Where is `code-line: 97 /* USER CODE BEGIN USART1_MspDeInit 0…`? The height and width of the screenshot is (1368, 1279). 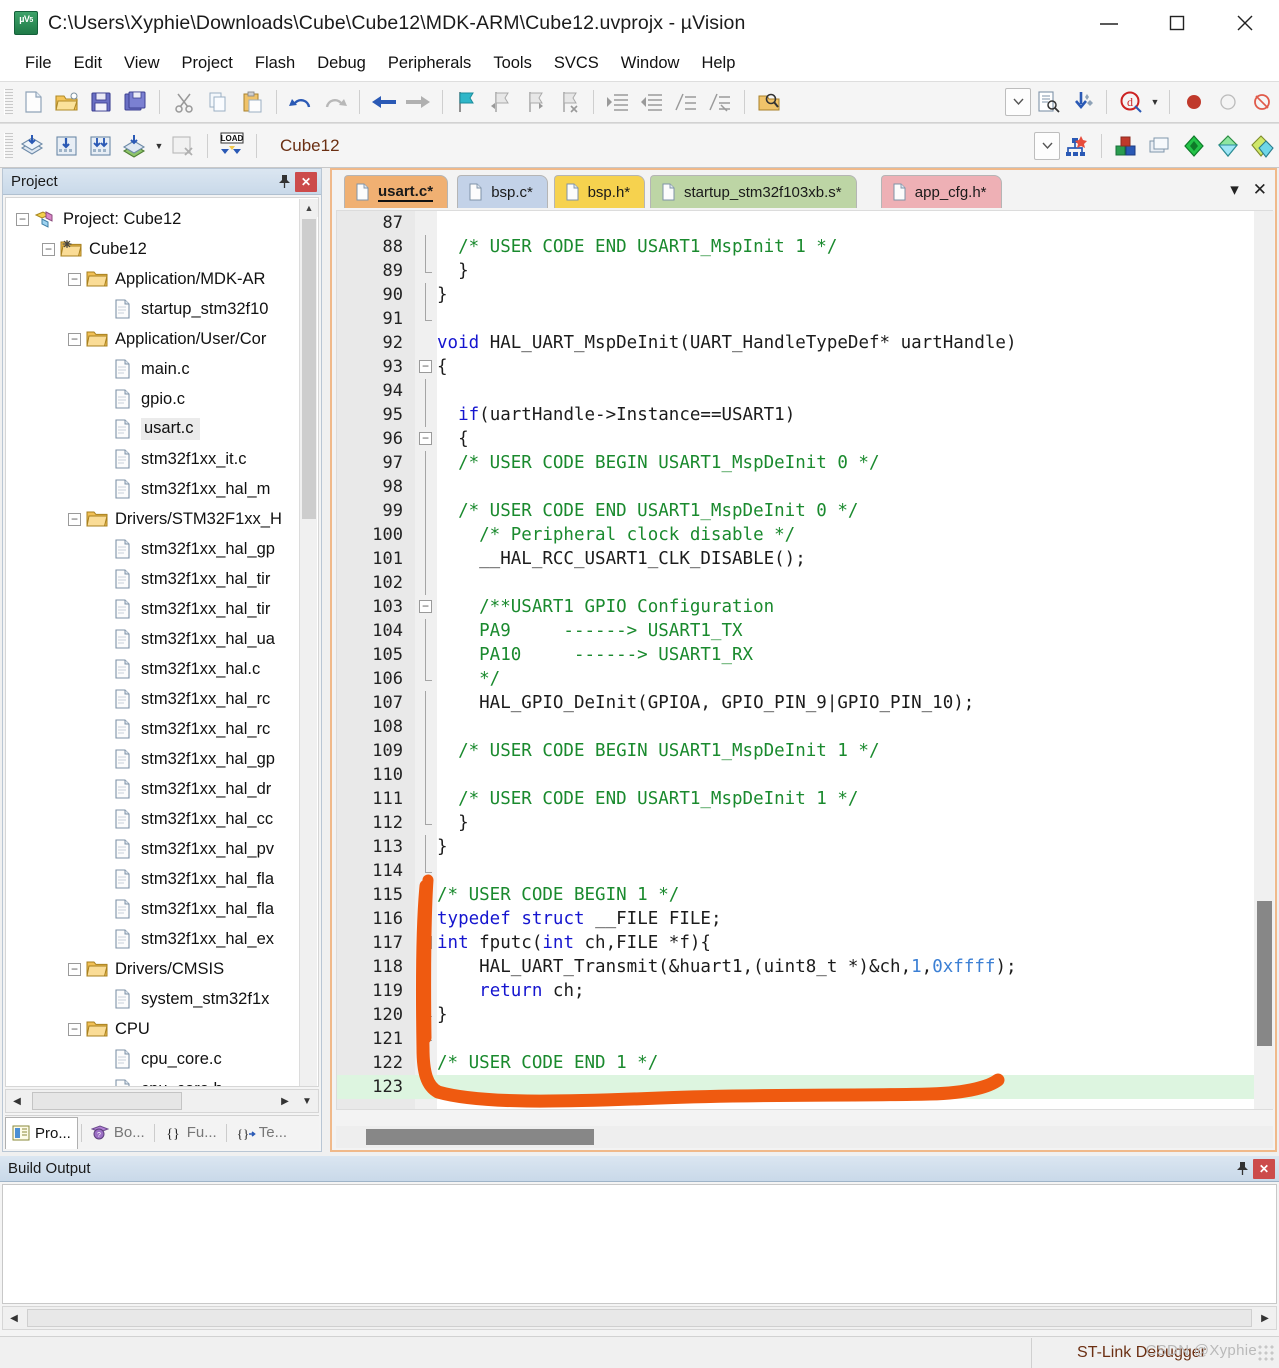
code-line: 97 /* USER CODE BEGIN USART1_MspDeInit 0… is located at coordinates (804, 463).